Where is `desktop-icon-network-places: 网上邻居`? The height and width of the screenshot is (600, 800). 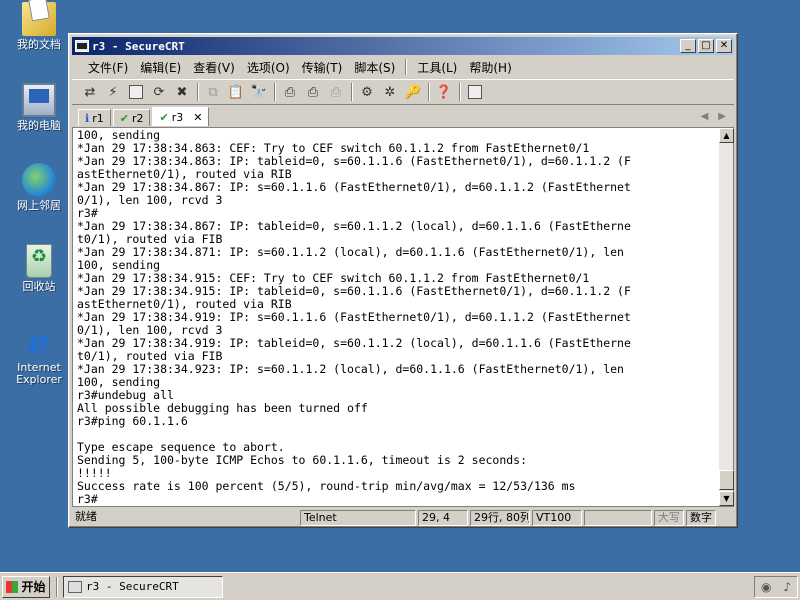
desktop-icon-network-places: 网上邻居 is located at coordinates (39, 187).